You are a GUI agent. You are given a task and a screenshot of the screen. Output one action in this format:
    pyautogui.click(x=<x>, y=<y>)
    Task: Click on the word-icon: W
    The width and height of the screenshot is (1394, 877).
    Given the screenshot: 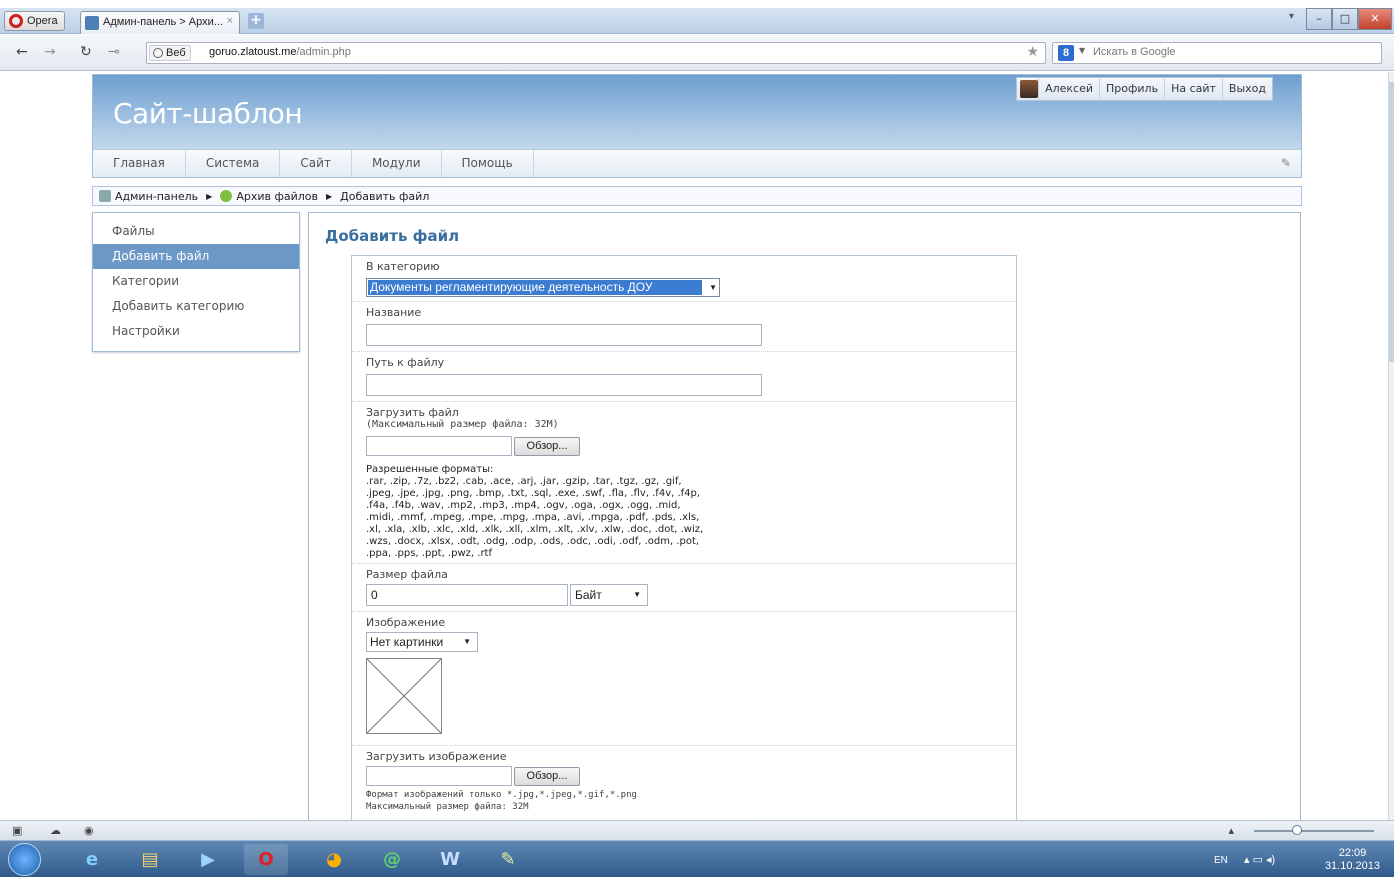 What is the action you would take?
    pyautogui.click(x=450, y=859)
    